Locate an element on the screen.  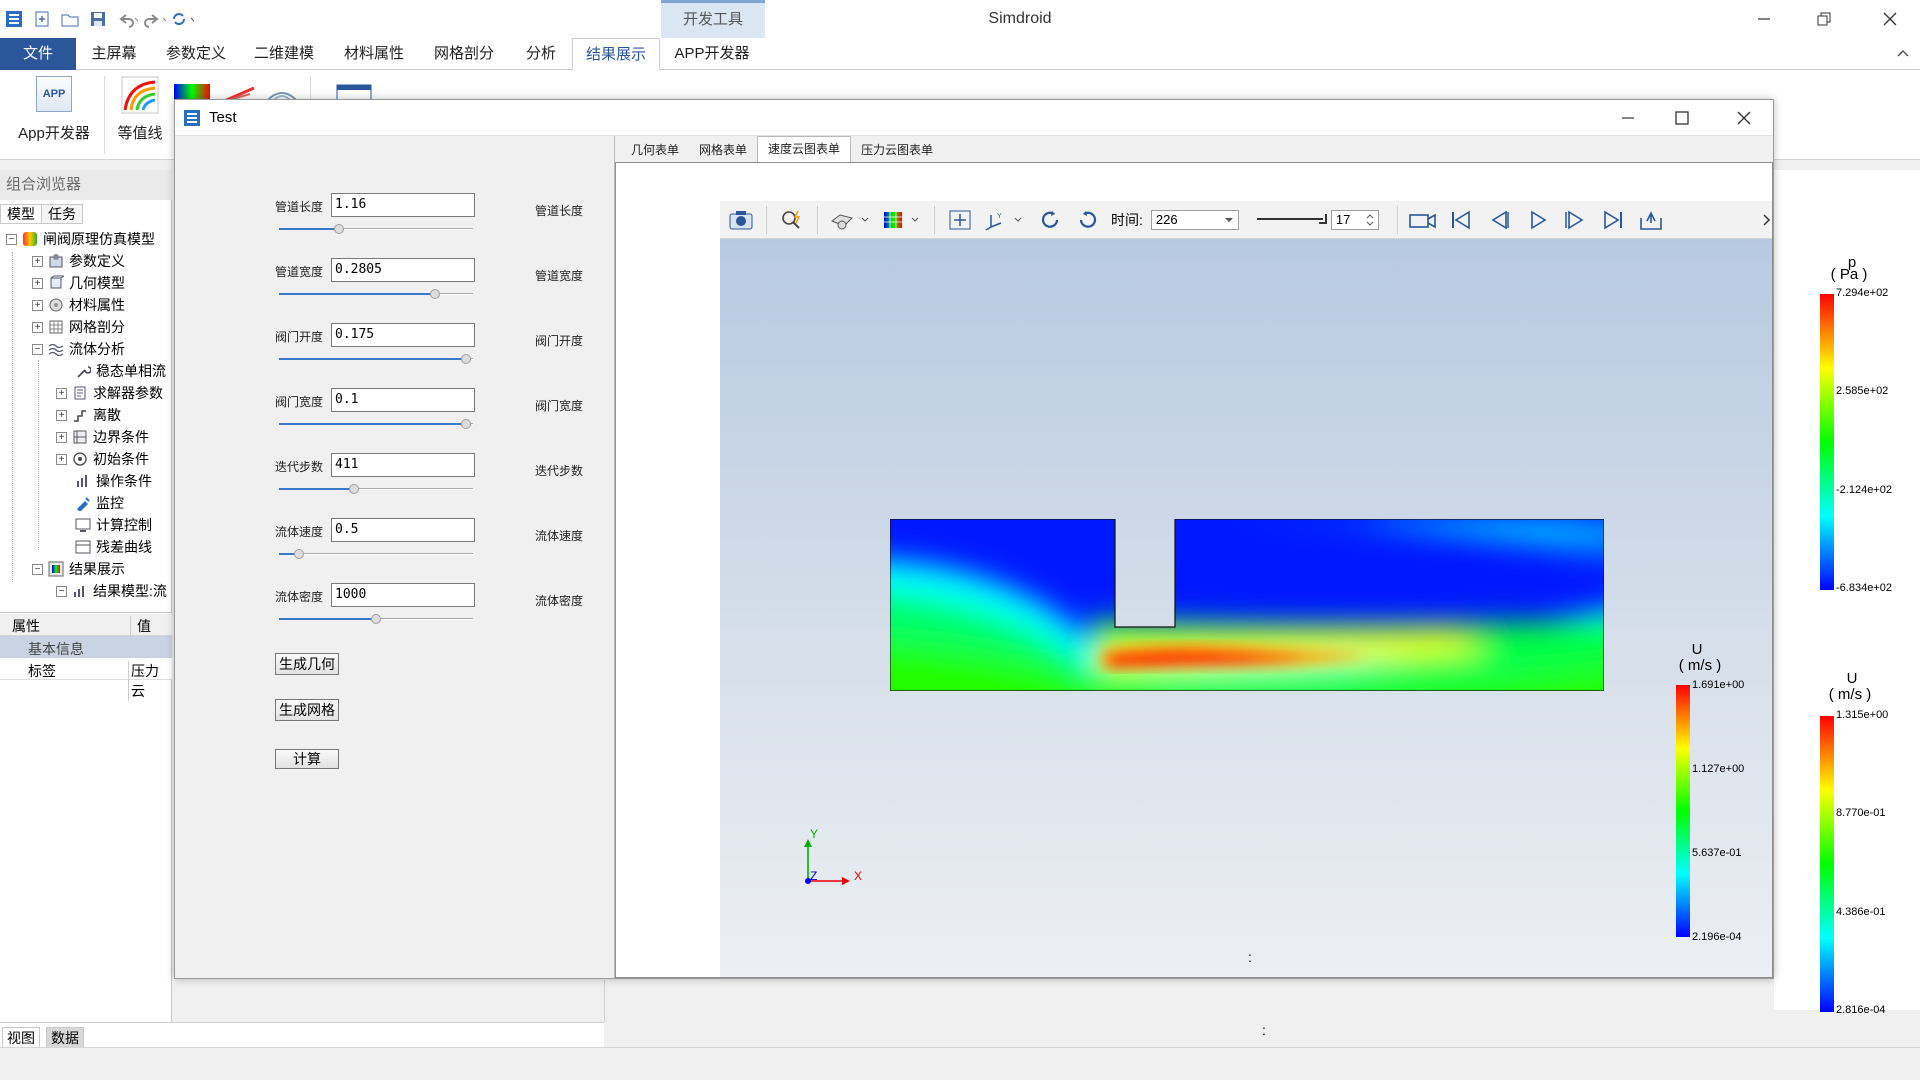
time-slider is located at coordinates (1291, 220).